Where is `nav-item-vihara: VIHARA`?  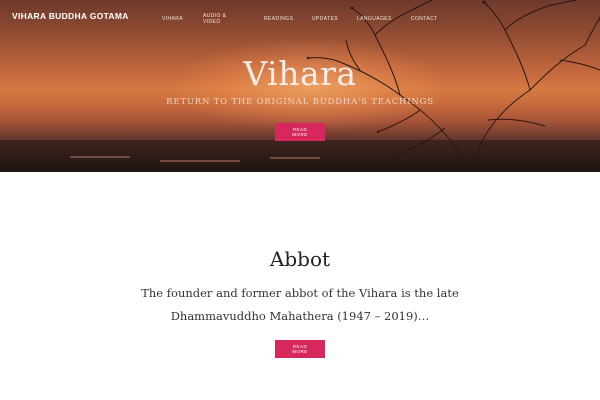
nav-item-vihara: VIHARA is located at coordinates (172, 19).